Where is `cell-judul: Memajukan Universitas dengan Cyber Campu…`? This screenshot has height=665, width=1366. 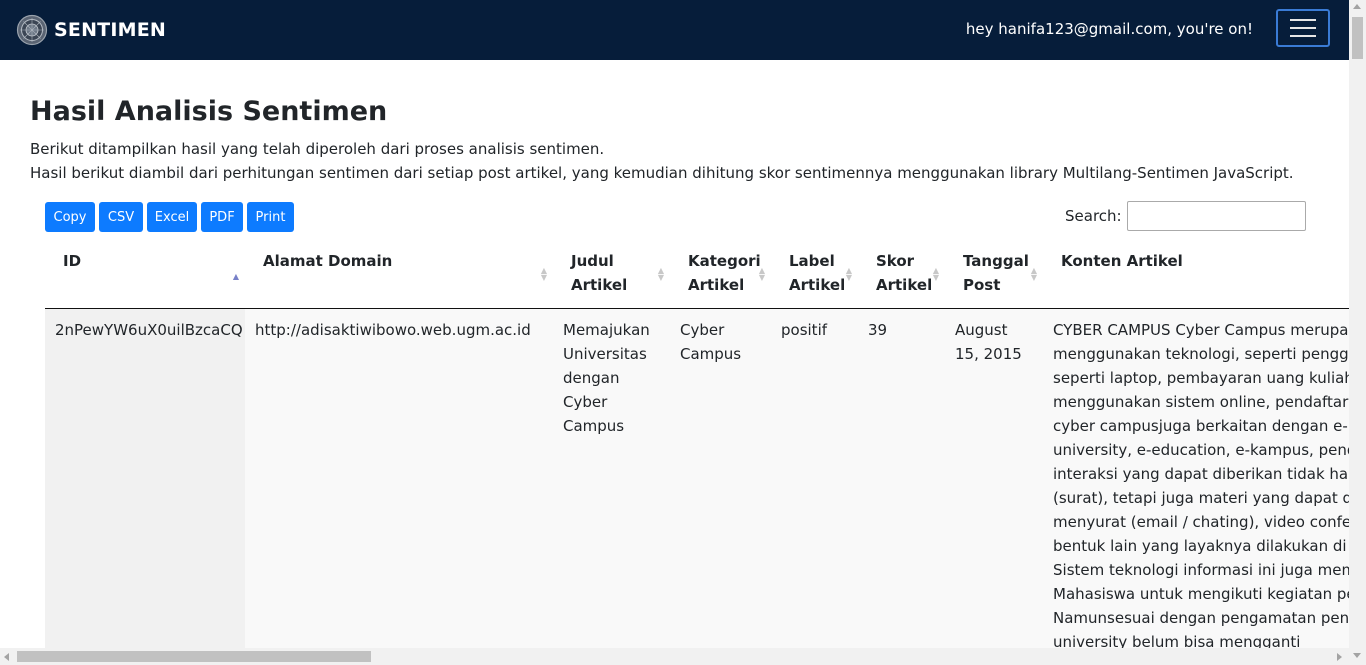
cell-judul: Memajukan Universitas dengan Cyber Campu… is located at coordinates (611, 478).